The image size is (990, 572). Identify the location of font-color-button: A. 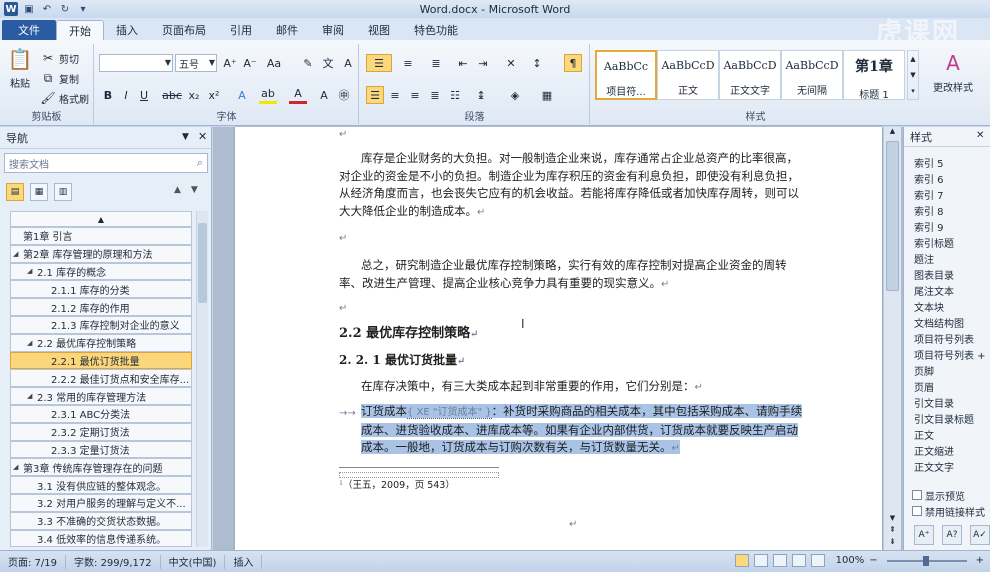
(298, 95).